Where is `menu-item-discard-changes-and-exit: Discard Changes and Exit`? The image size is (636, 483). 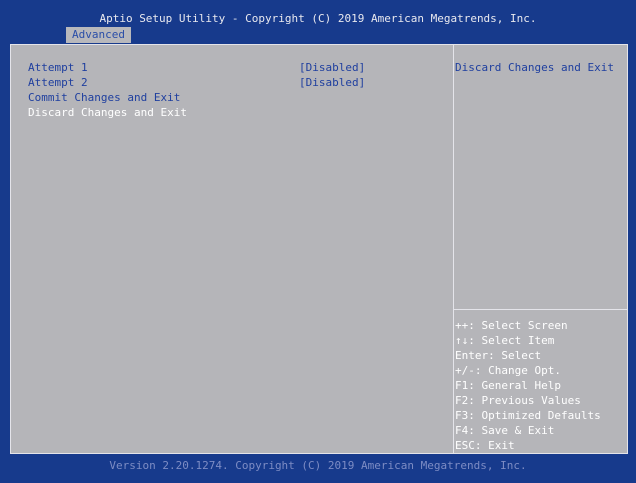 menu-item-discard-changes-and-exit: Discard Changes and Exit is located at coordinates (238, 112).